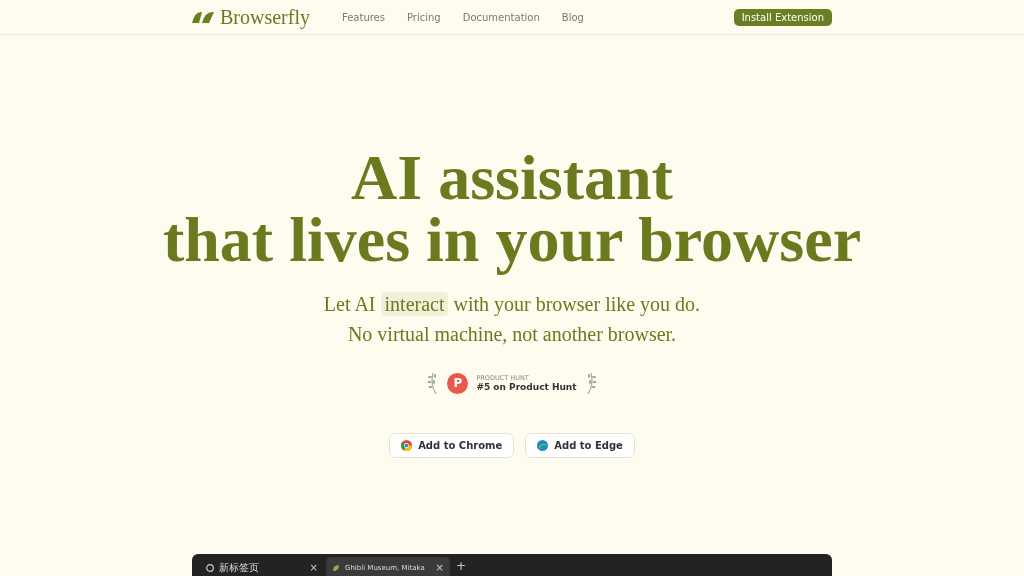 The image size is (1024, 576). What do you see at coordinates (452, 445) in the screenshot?
I see `add-to-browser-button: Add to Chrome` at bounding box center [452, 445].